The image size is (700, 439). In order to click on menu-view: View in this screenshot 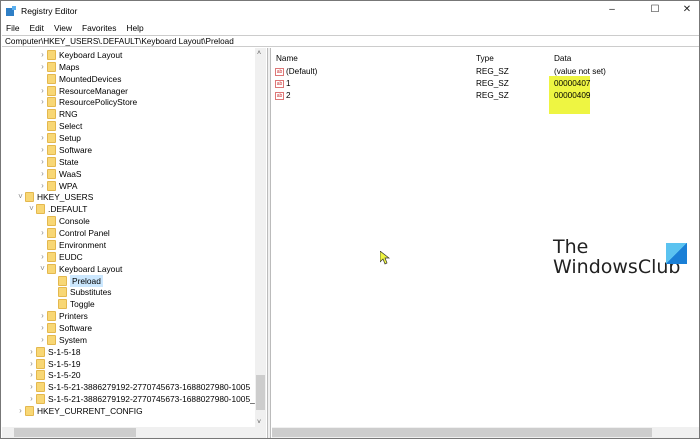, I will do `click(63, 28)`.